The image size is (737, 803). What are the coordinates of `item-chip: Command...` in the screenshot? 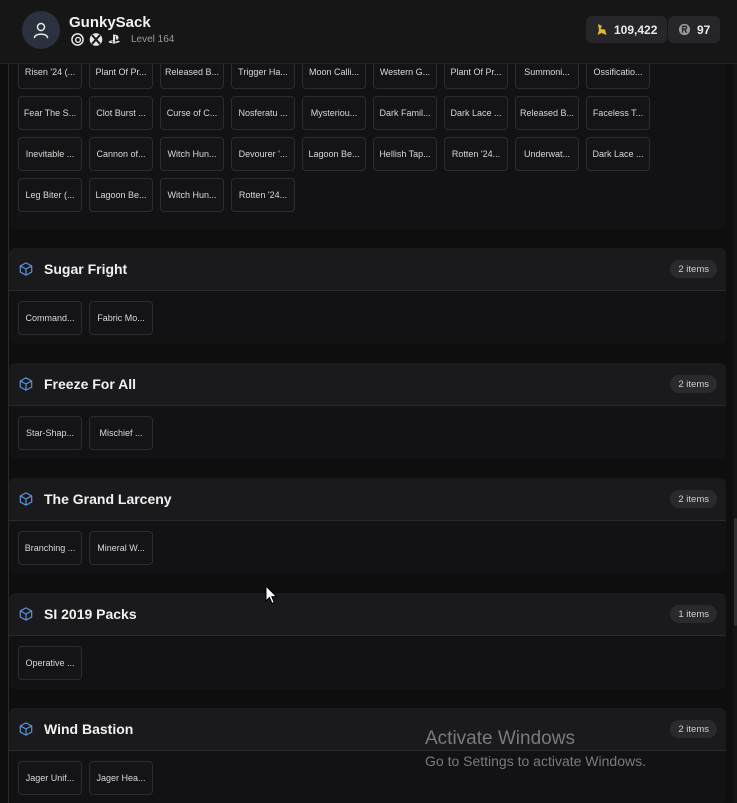 It's located at (50, 318).